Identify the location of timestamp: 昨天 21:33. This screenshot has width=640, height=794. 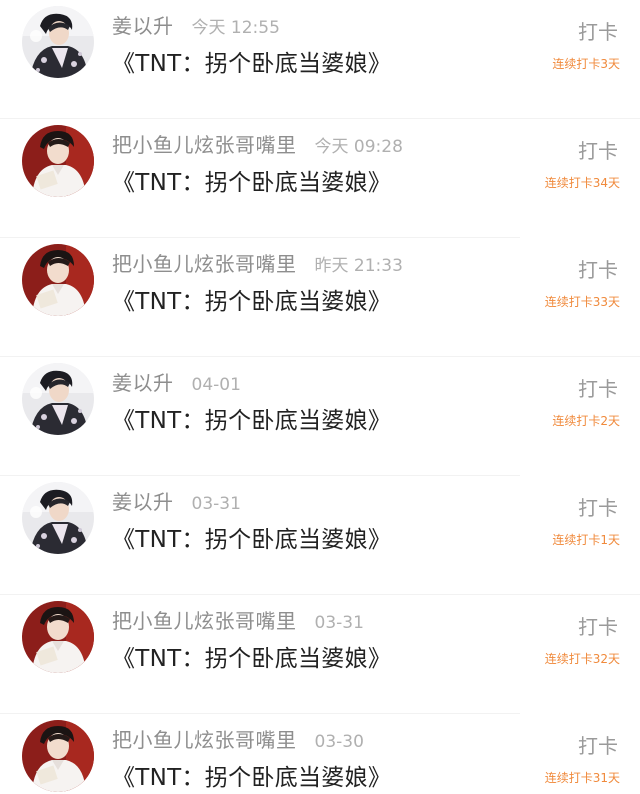
(358, 266).